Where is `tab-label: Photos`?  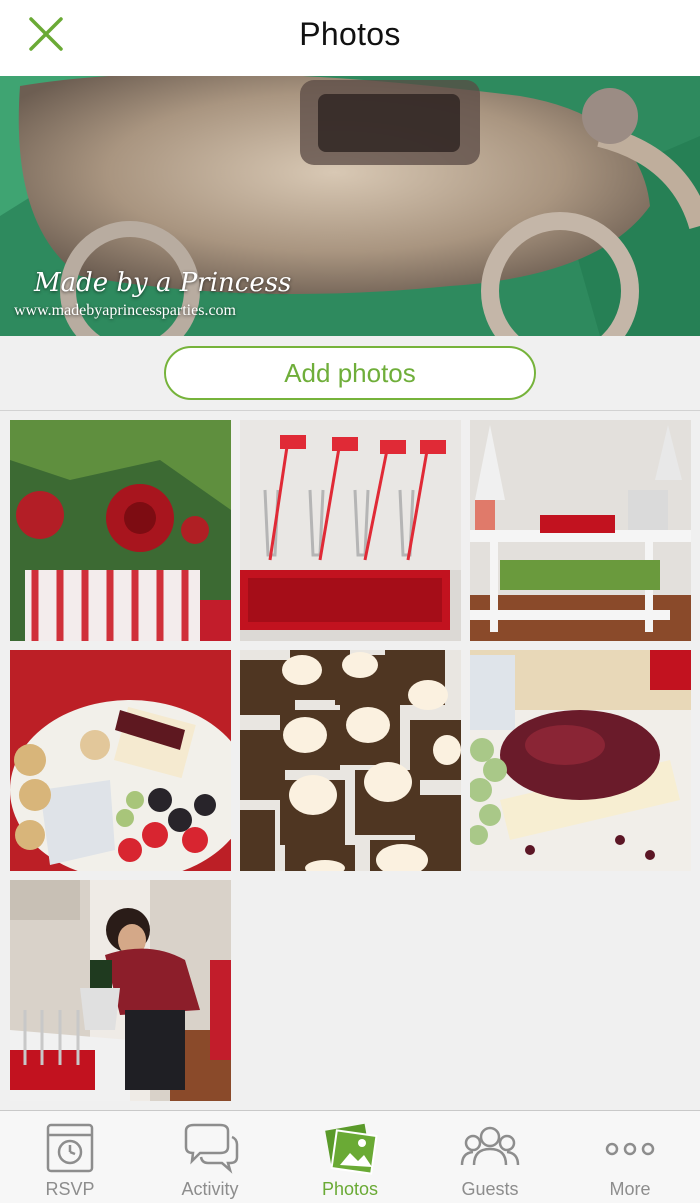
tab-label: Photos is located at coordinates (350, 1189).